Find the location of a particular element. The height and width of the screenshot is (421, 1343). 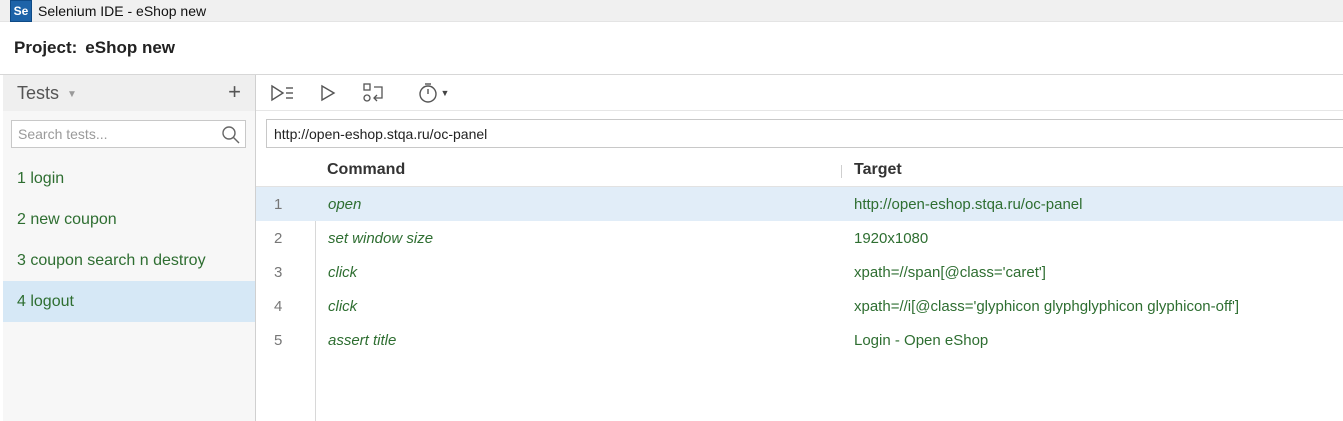

row-target: http://open-eshop.stqa.ru/oc-panel is located at coordinates (968, 204).